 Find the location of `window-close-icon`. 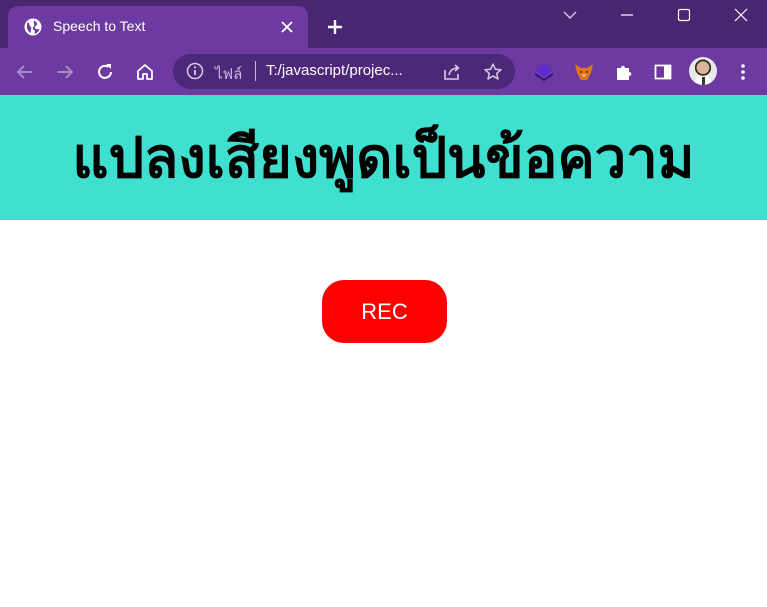

window-close-icon is located at coordinates (740, 15).